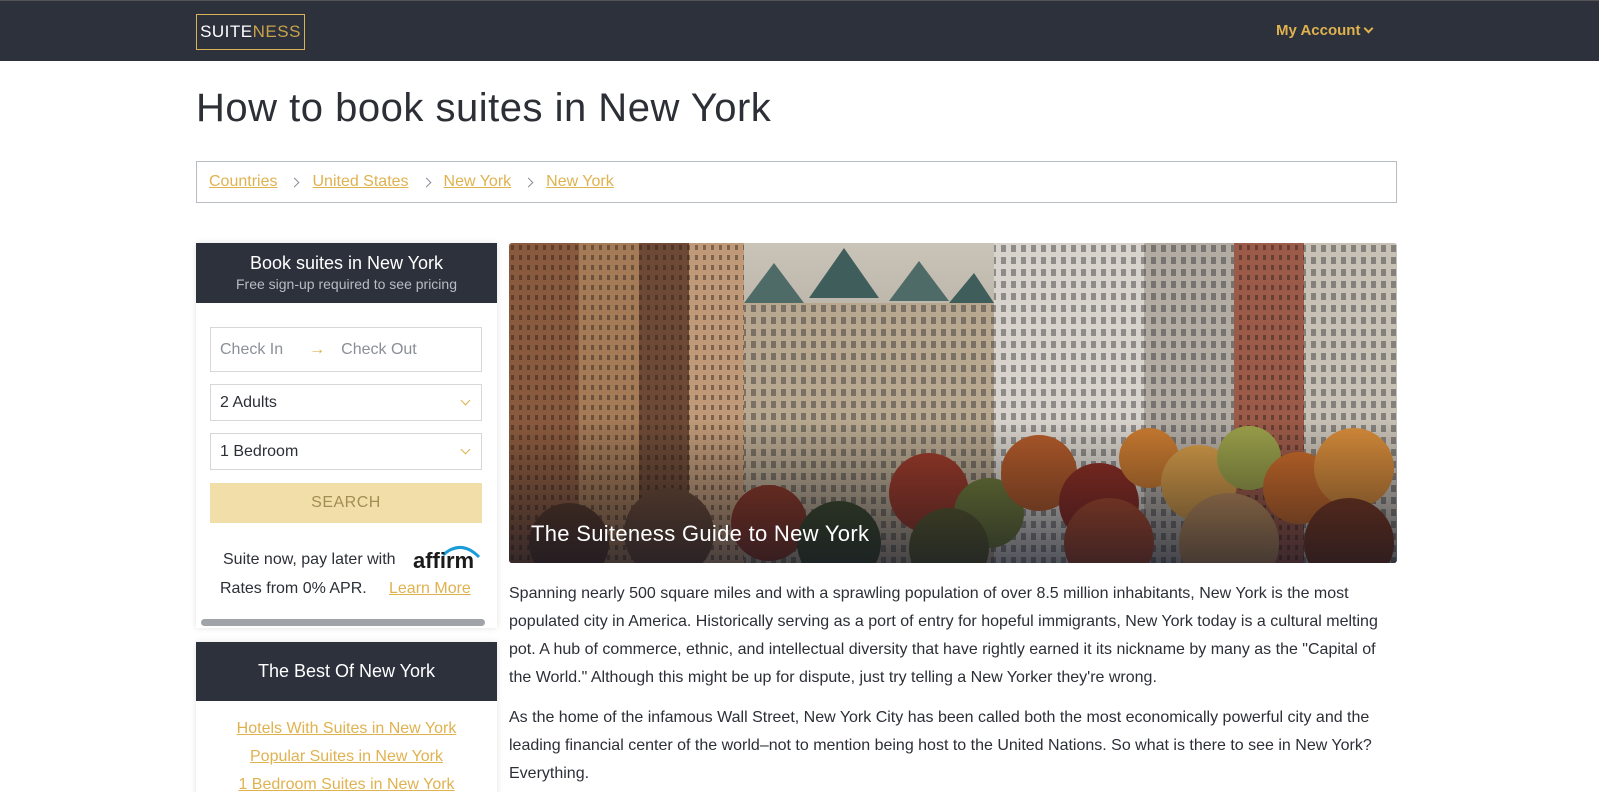 The width and height of the screenshot is (1599, 792). Describe the element at coordinates (1318, 30) in the screenshot. I see `my-account-label: My Account` at that location.